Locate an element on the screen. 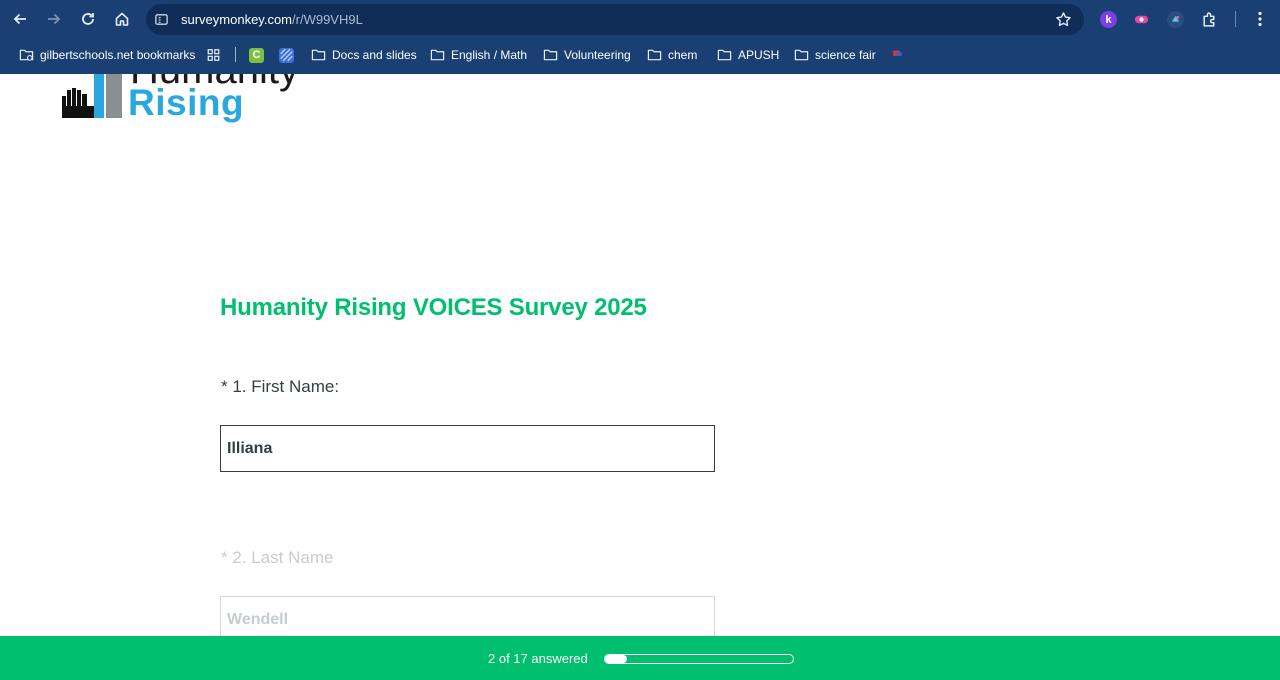  apps-grid-icon is located at coordinates (213, 55).